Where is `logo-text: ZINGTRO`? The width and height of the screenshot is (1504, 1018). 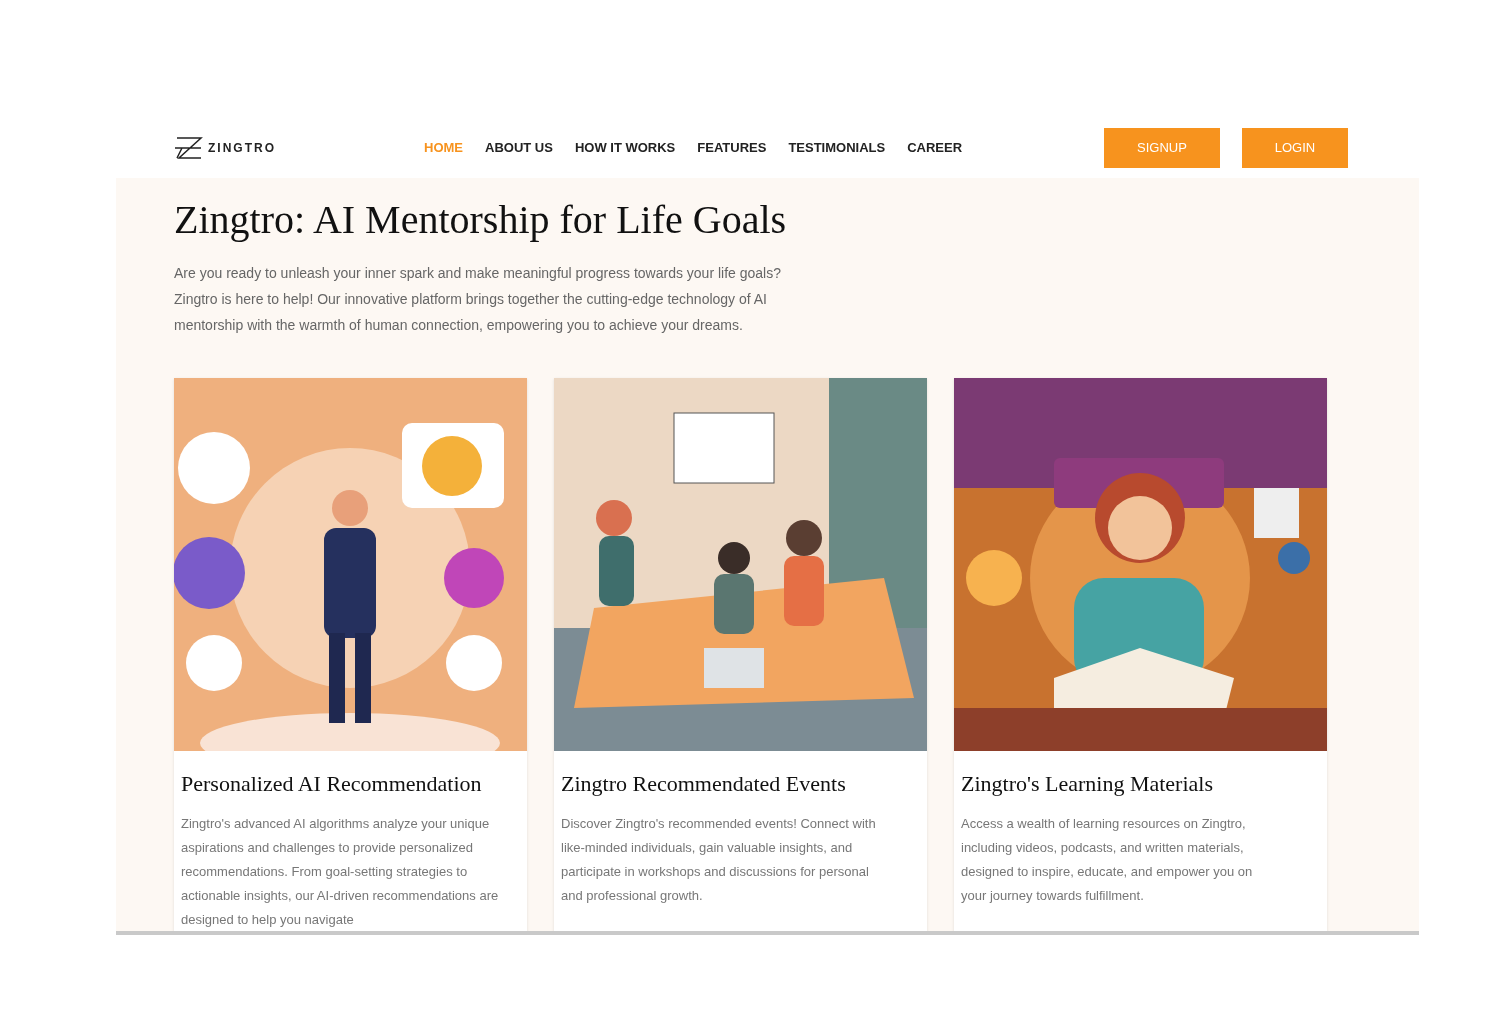
logo-text: ZINGTRO is located at coordinates (242, 148).